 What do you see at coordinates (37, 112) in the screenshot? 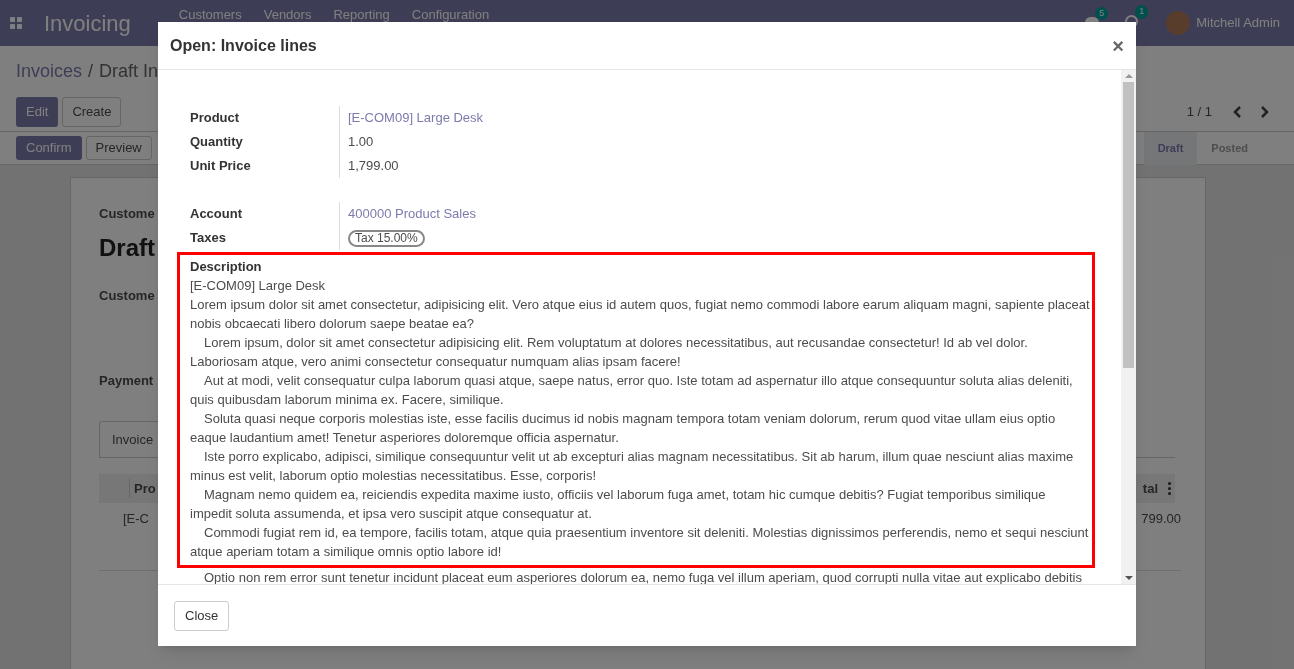
I see `edit-button: Edit` at bounding box center [37, 112].